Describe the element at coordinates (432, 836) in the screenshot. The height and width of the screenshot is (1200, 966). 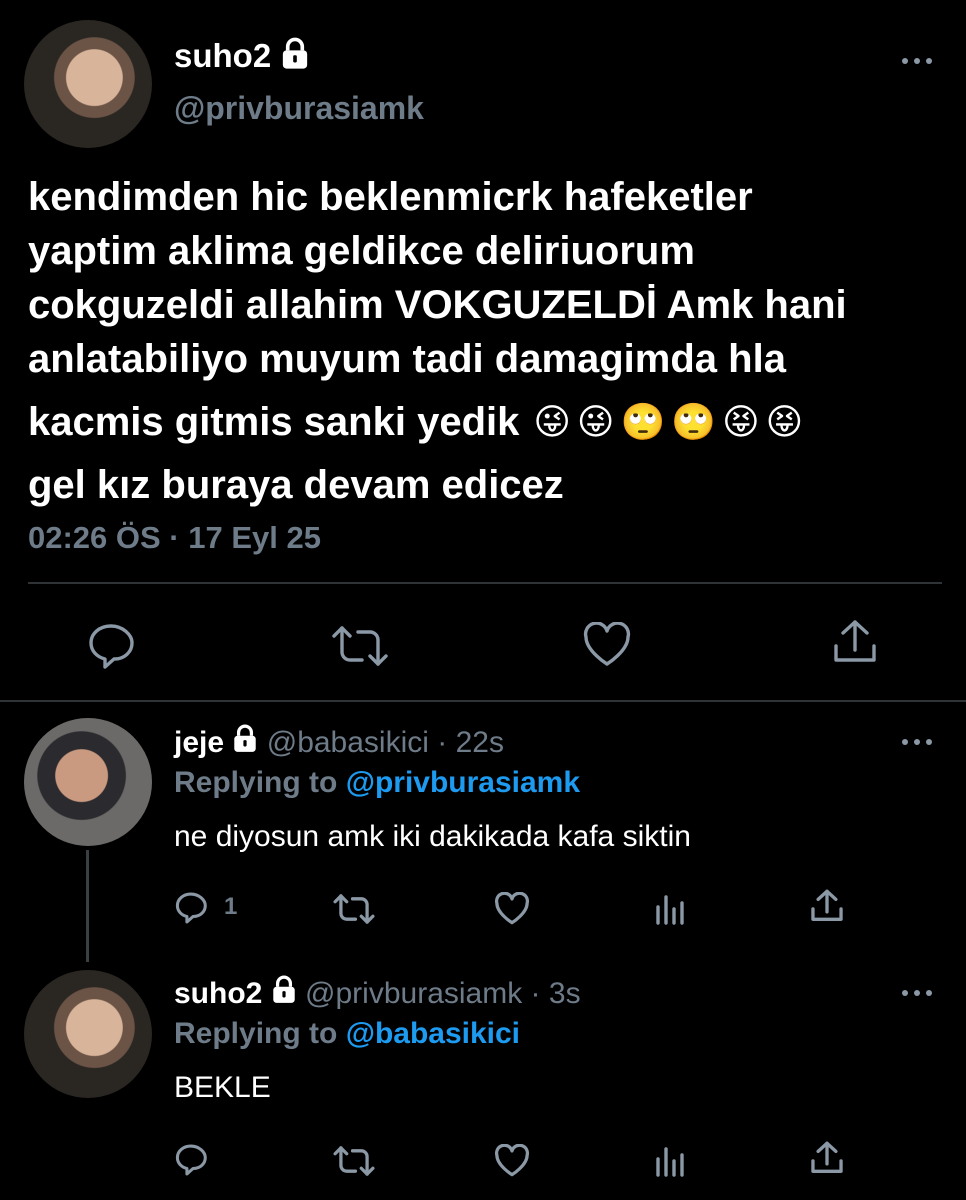
I see `reply-text: ne diyosun amk iki dakikada kafa siktin` at that location.